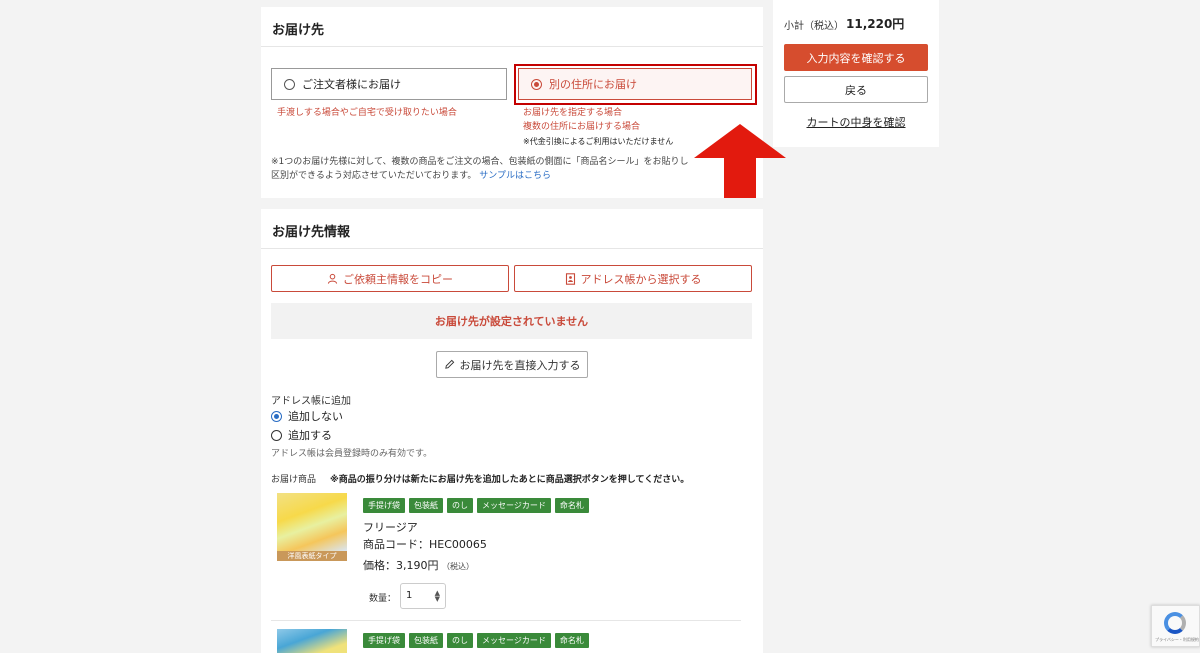 This screenshot has height=653, width=1200. Describe the element at coordinates (506, 620) in the screenshot. I see `product-divider` at that location.